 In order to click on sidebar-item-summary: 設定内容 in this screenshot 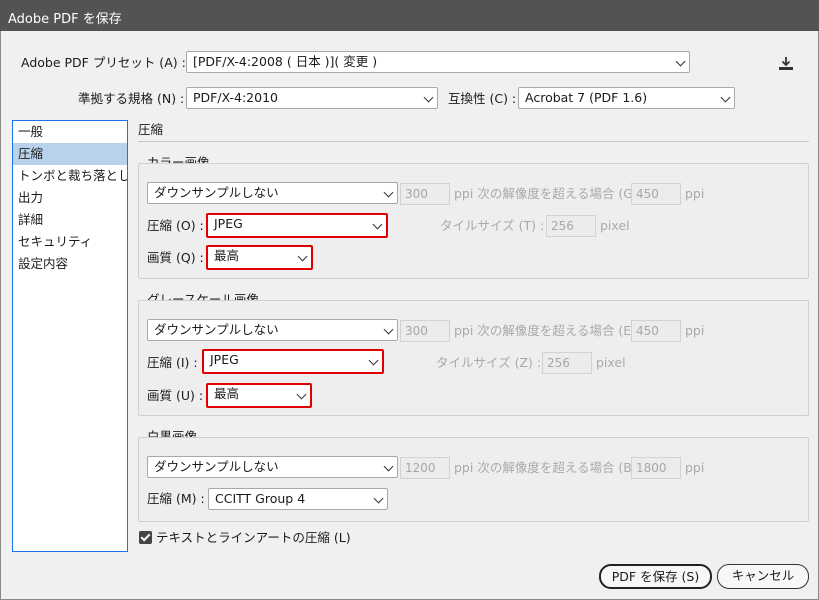, I will do `click(70, 264)`.